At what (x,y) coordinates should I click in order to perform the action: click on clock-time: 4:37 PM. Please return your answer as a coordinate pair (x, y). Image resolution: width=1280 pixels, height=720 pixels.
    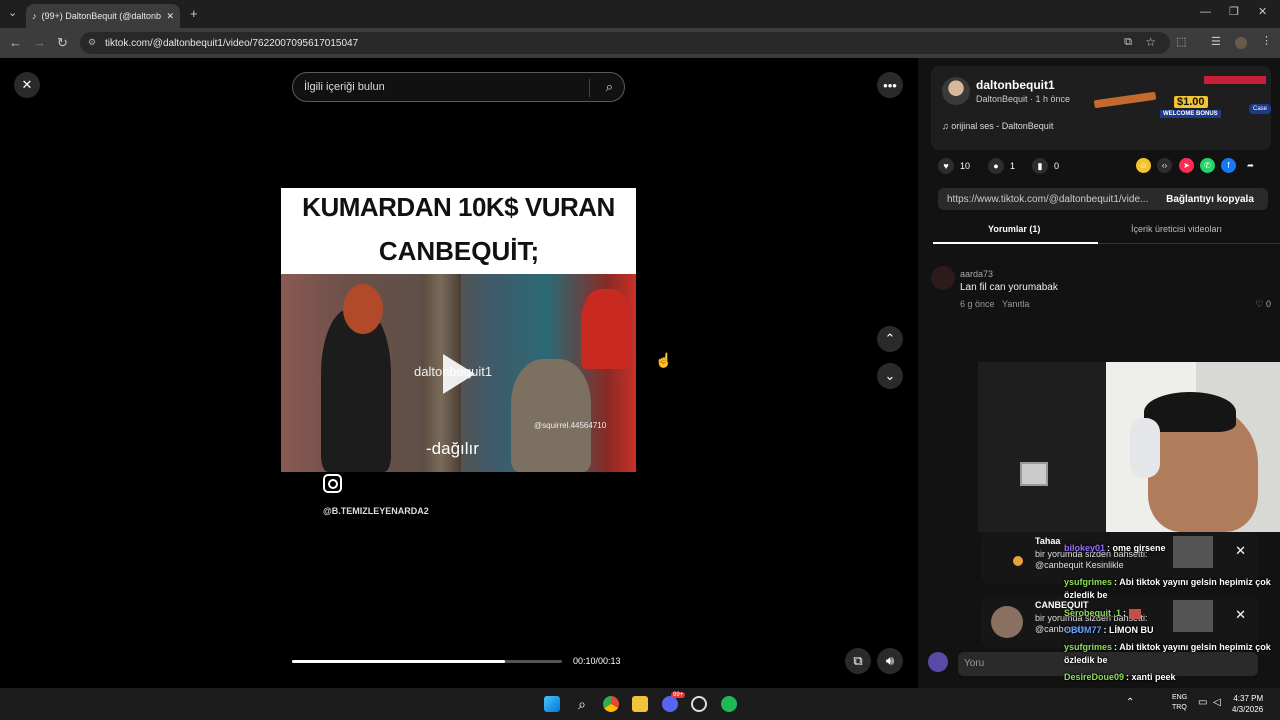
    Looking at the image, I should click on (1248, 698).